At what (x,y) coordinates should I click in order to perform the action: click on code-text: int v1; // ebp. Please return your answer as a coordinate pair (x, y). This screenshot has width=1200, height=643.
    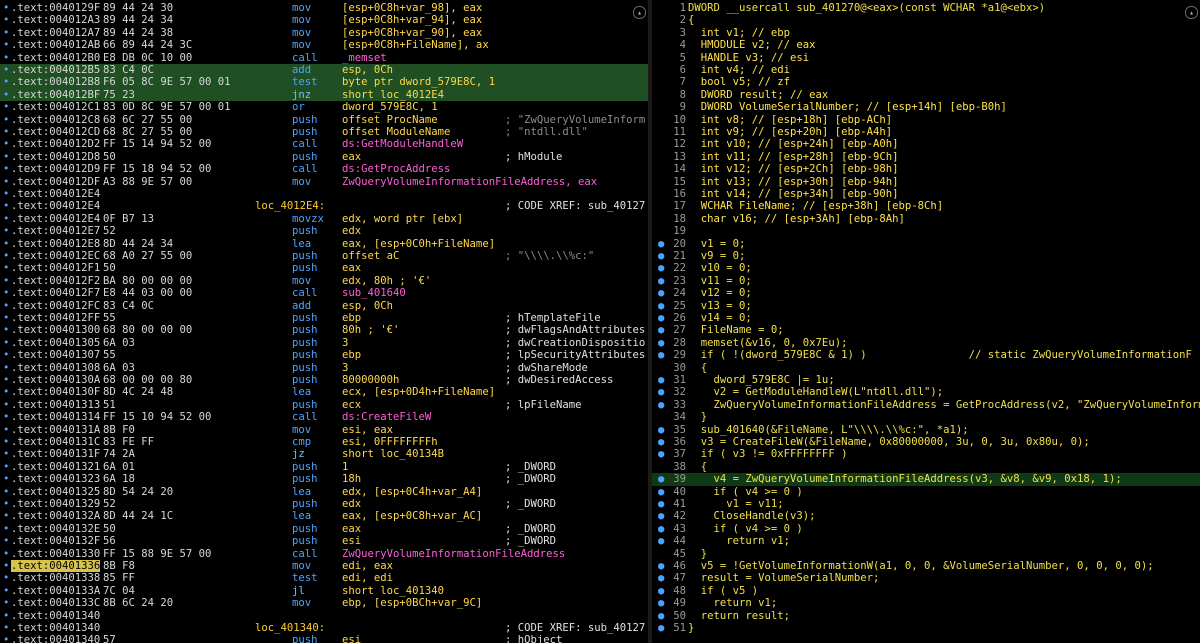
    Looking at the image, I should click on (739, 33).